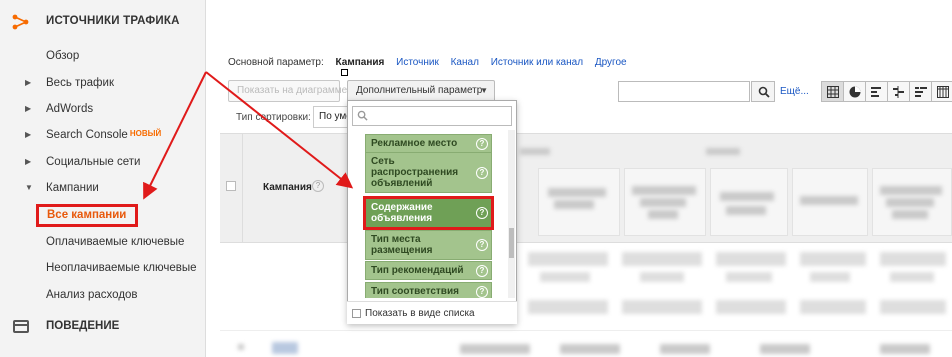 Image resolution: width=952 pixels, height=357 pixels. What do you see at coordinates (611, 62) in the screenshot?
I see `primary-dimension-link-other: Другое` at bounding box center [611, 62].